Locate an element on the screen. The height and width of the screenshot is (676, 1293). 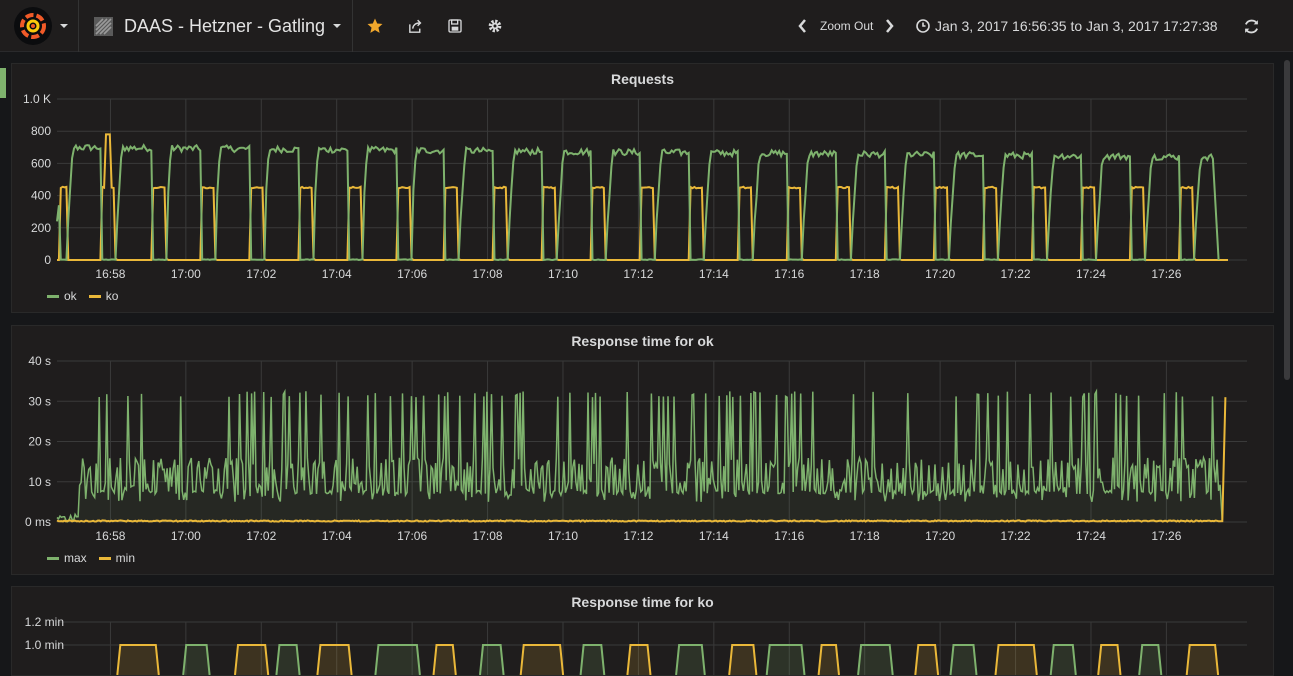
legend: ok ko is located at coordinates (88, 296).